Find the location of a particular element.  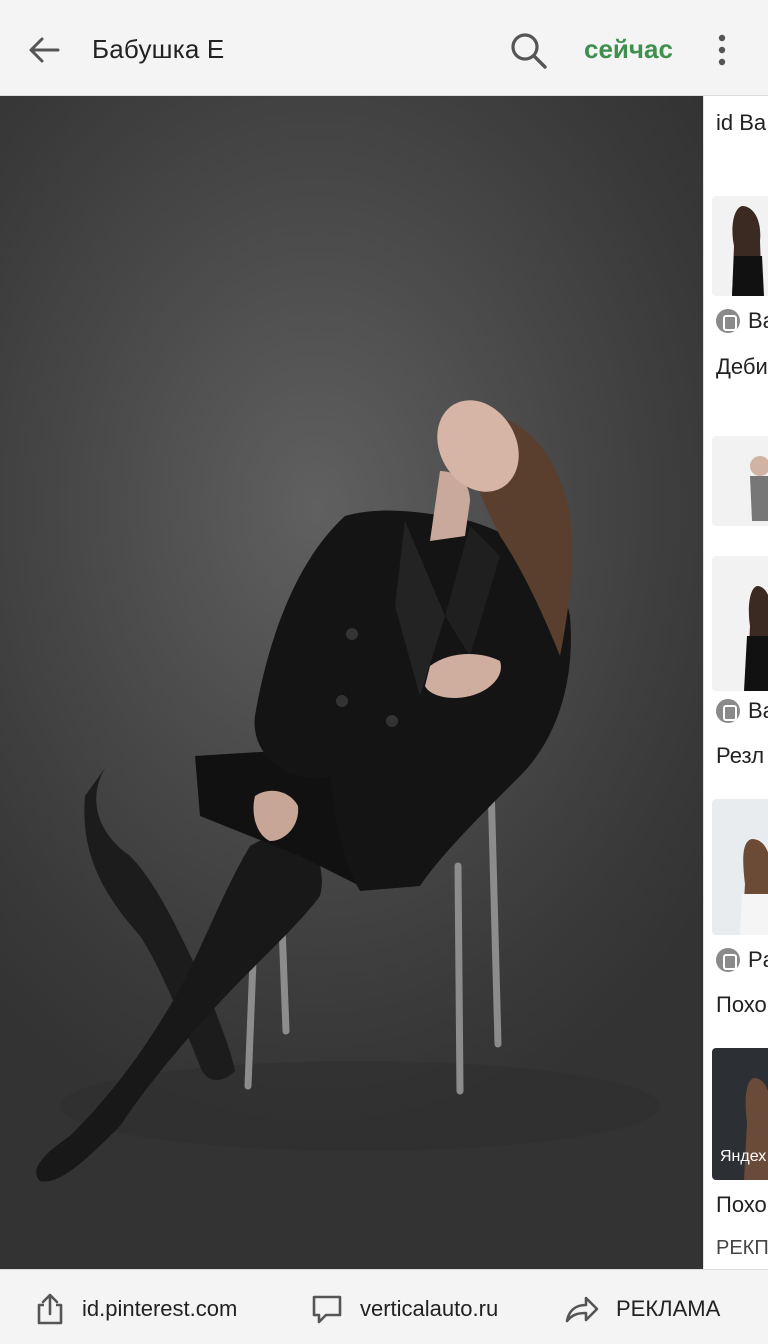

forward-label: РЕКЛАМА is located at coordinates (668, 1308).